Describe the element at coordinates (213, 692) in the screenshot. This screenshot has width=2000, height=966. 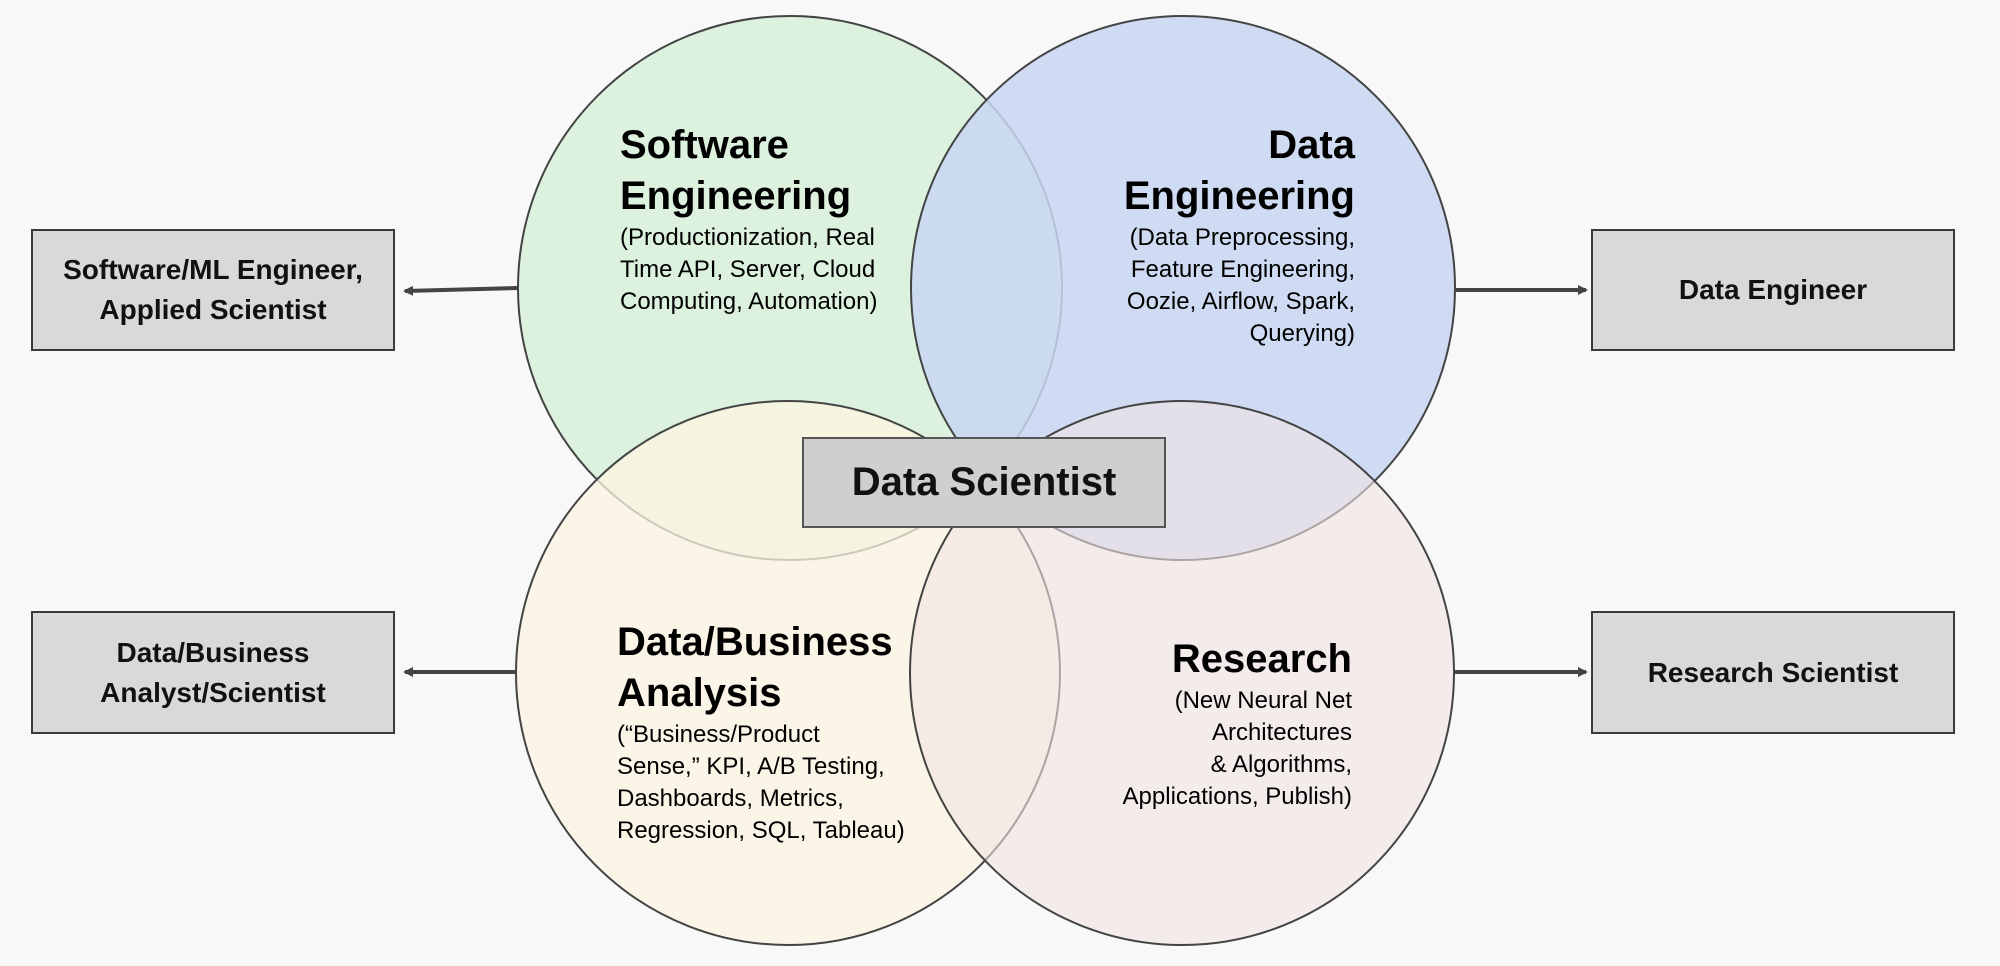
I see `role-label-line: Analyst/Scientist` at that location.